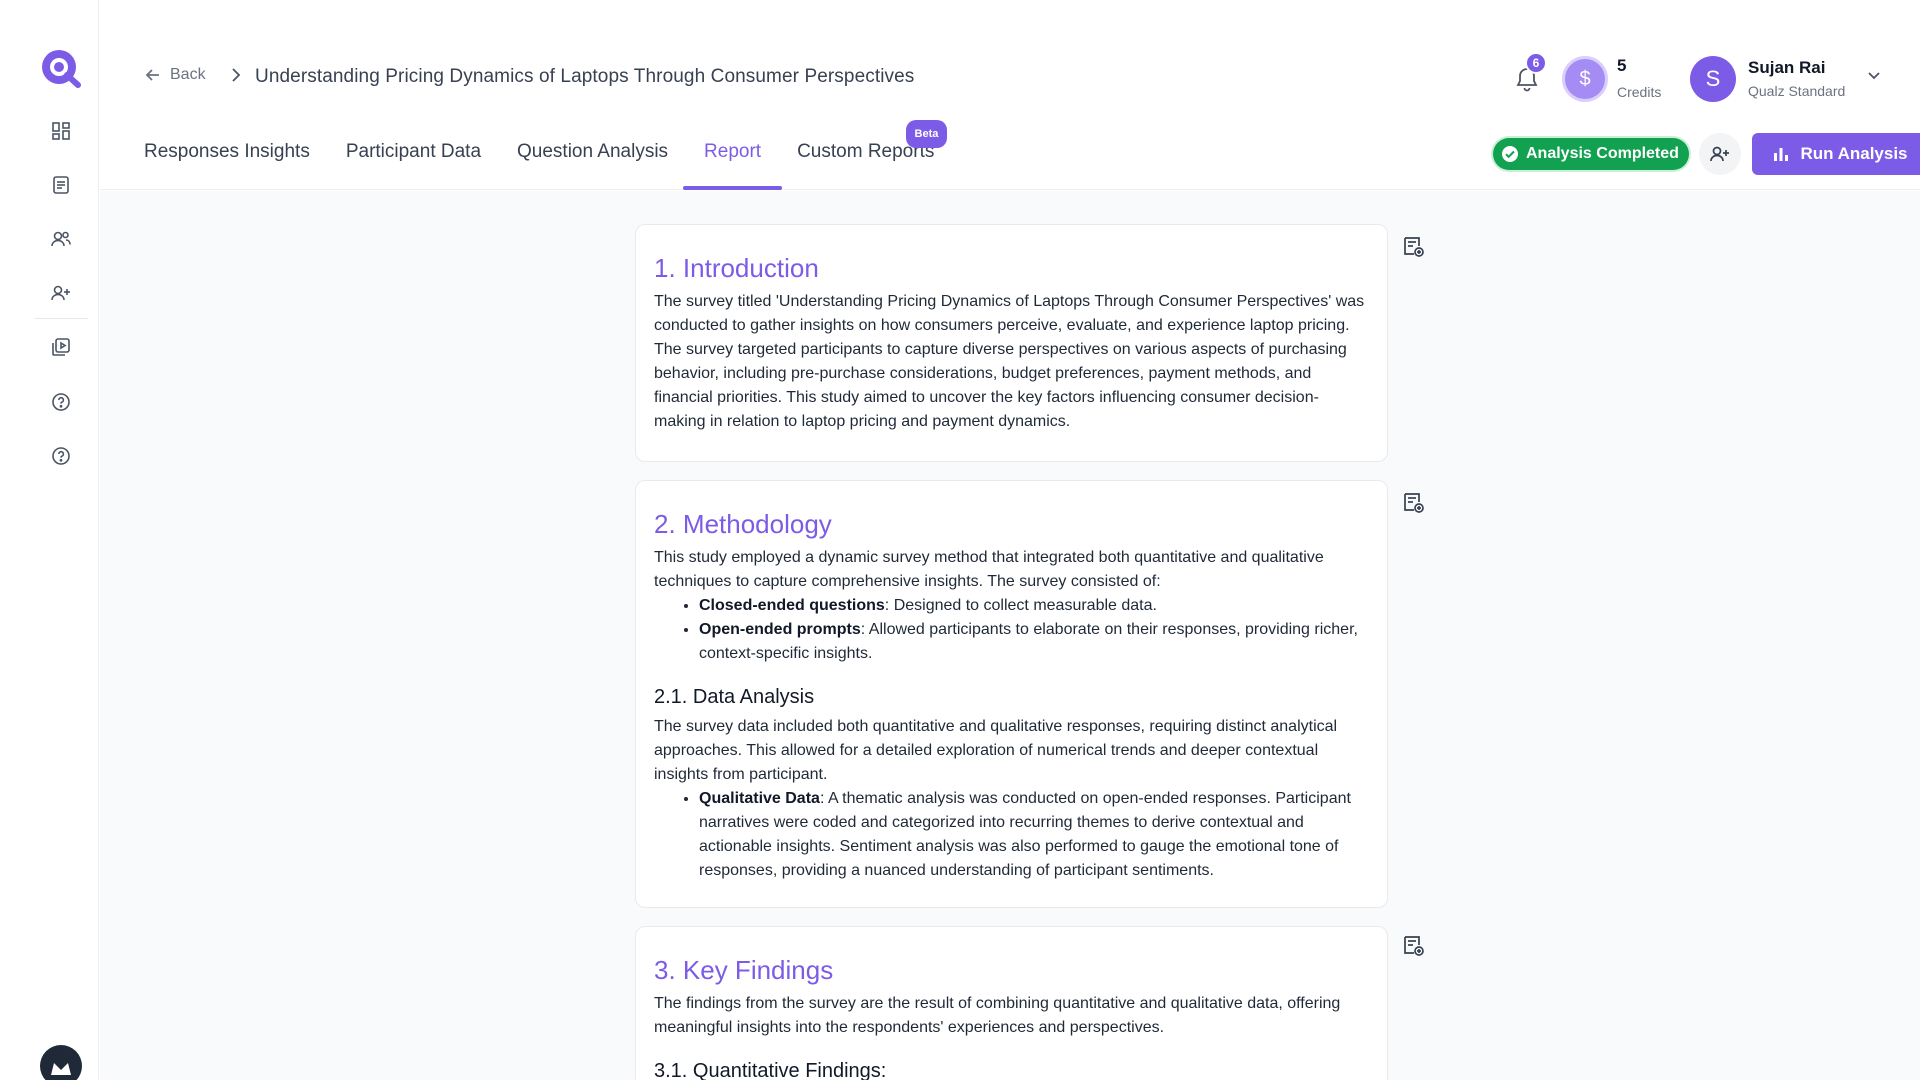  What do you see at coordinates (1622, 65) in the screenshot?
I see `credits-value: 5` at bounding box center [1622, 65].